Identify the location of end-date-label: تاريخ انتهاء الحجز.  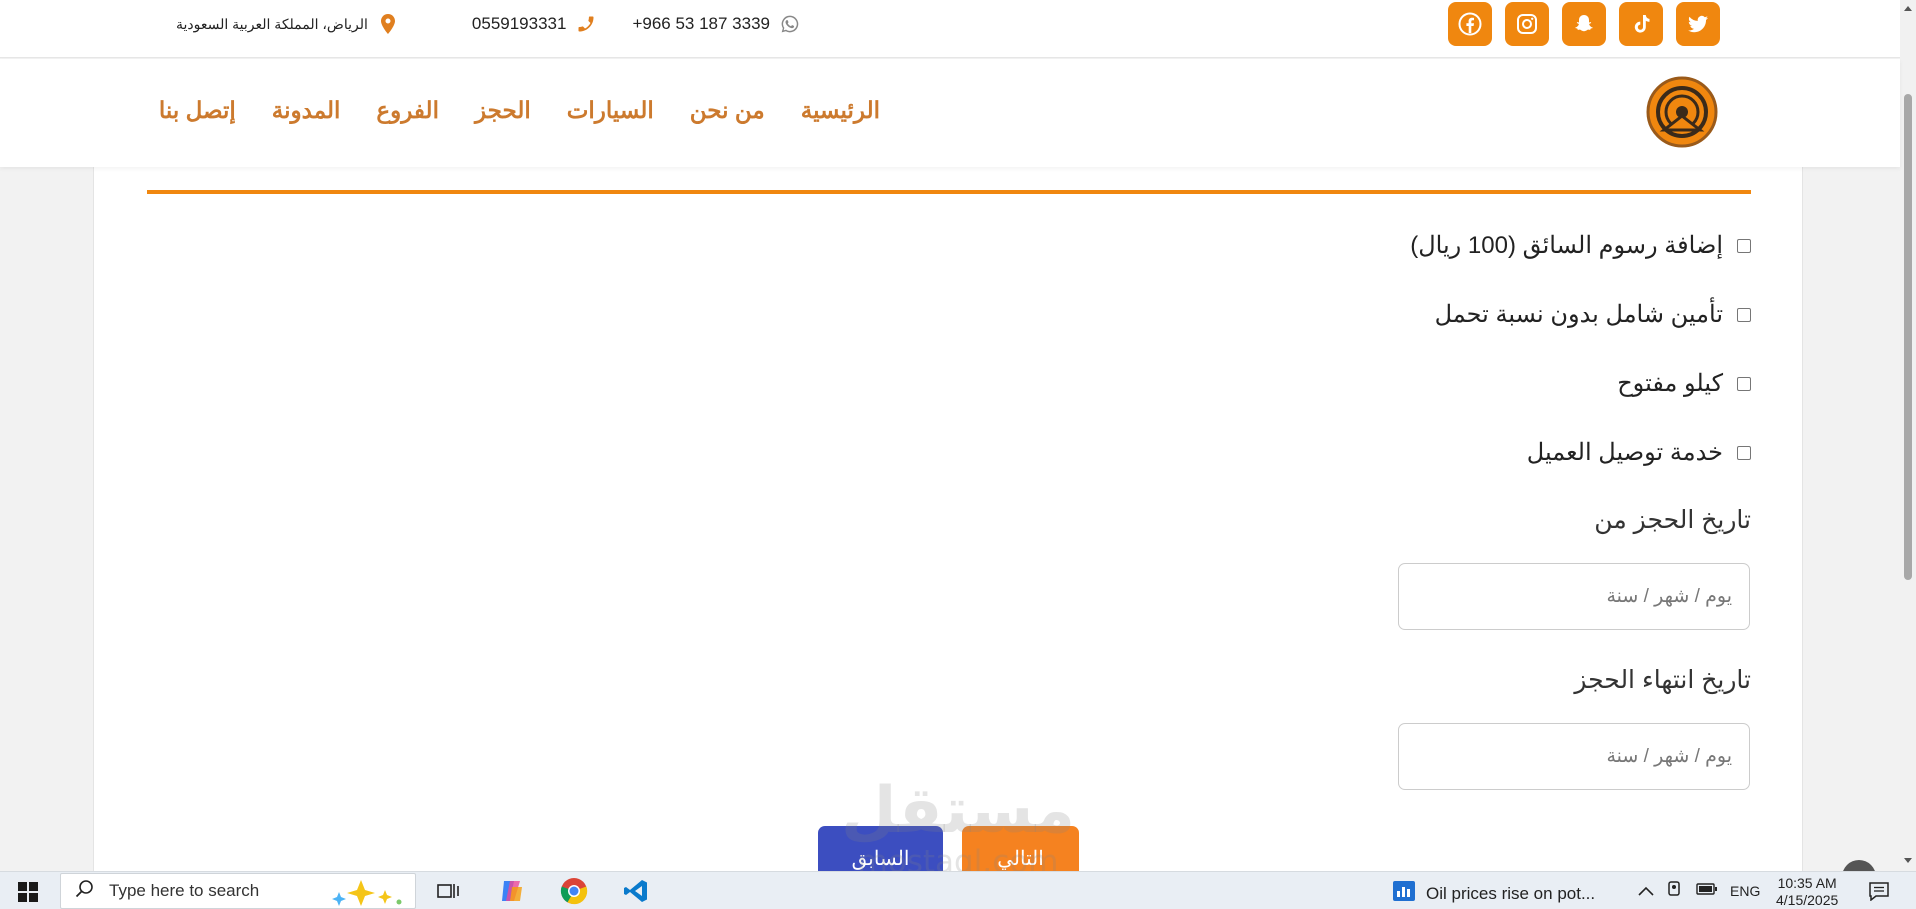
(1662, 680).